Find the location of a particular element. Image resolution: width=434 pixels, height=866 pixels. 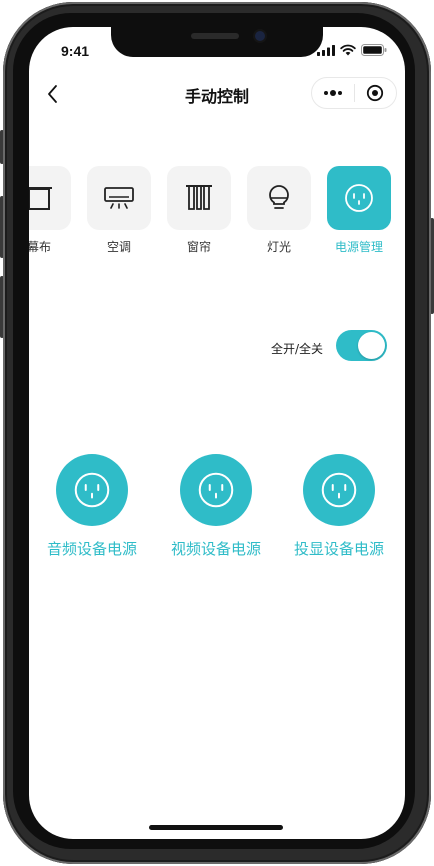

device-label: 音频设备电源 is located at coordinates (91, 549).